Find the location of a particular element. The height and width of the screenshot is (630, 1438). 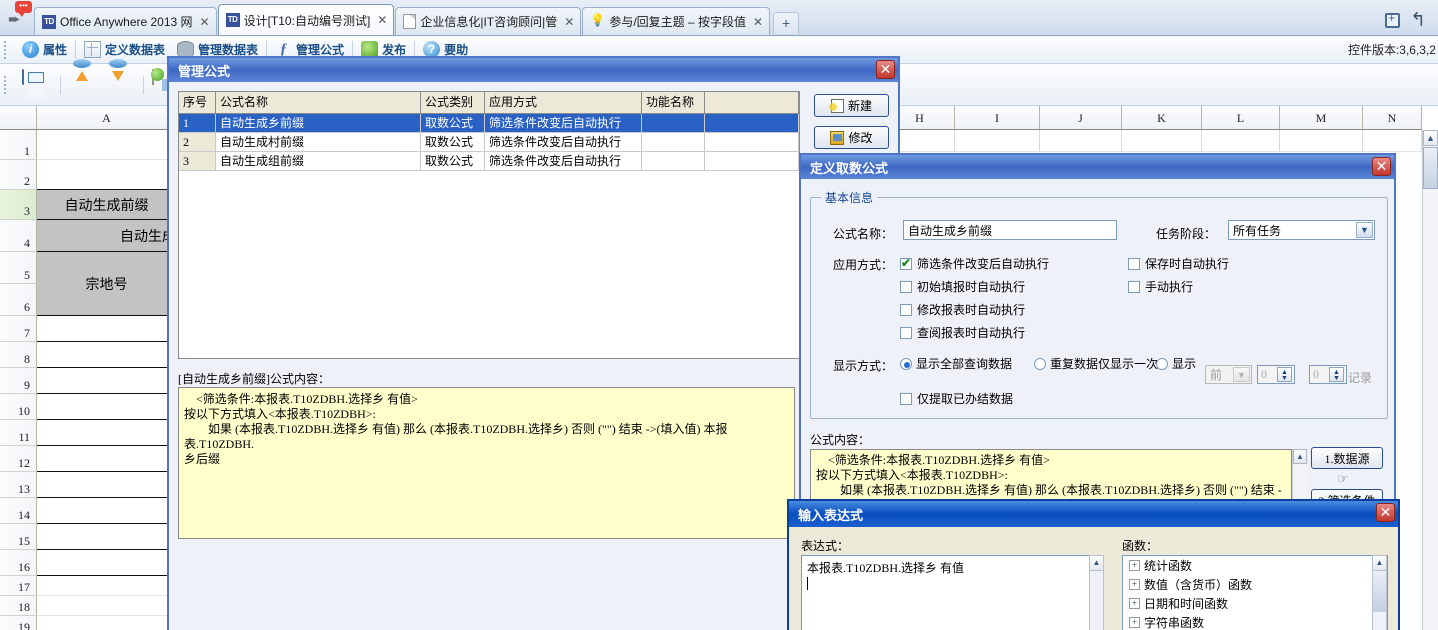

restore-window-icon is located at coordinates (1393, 19).